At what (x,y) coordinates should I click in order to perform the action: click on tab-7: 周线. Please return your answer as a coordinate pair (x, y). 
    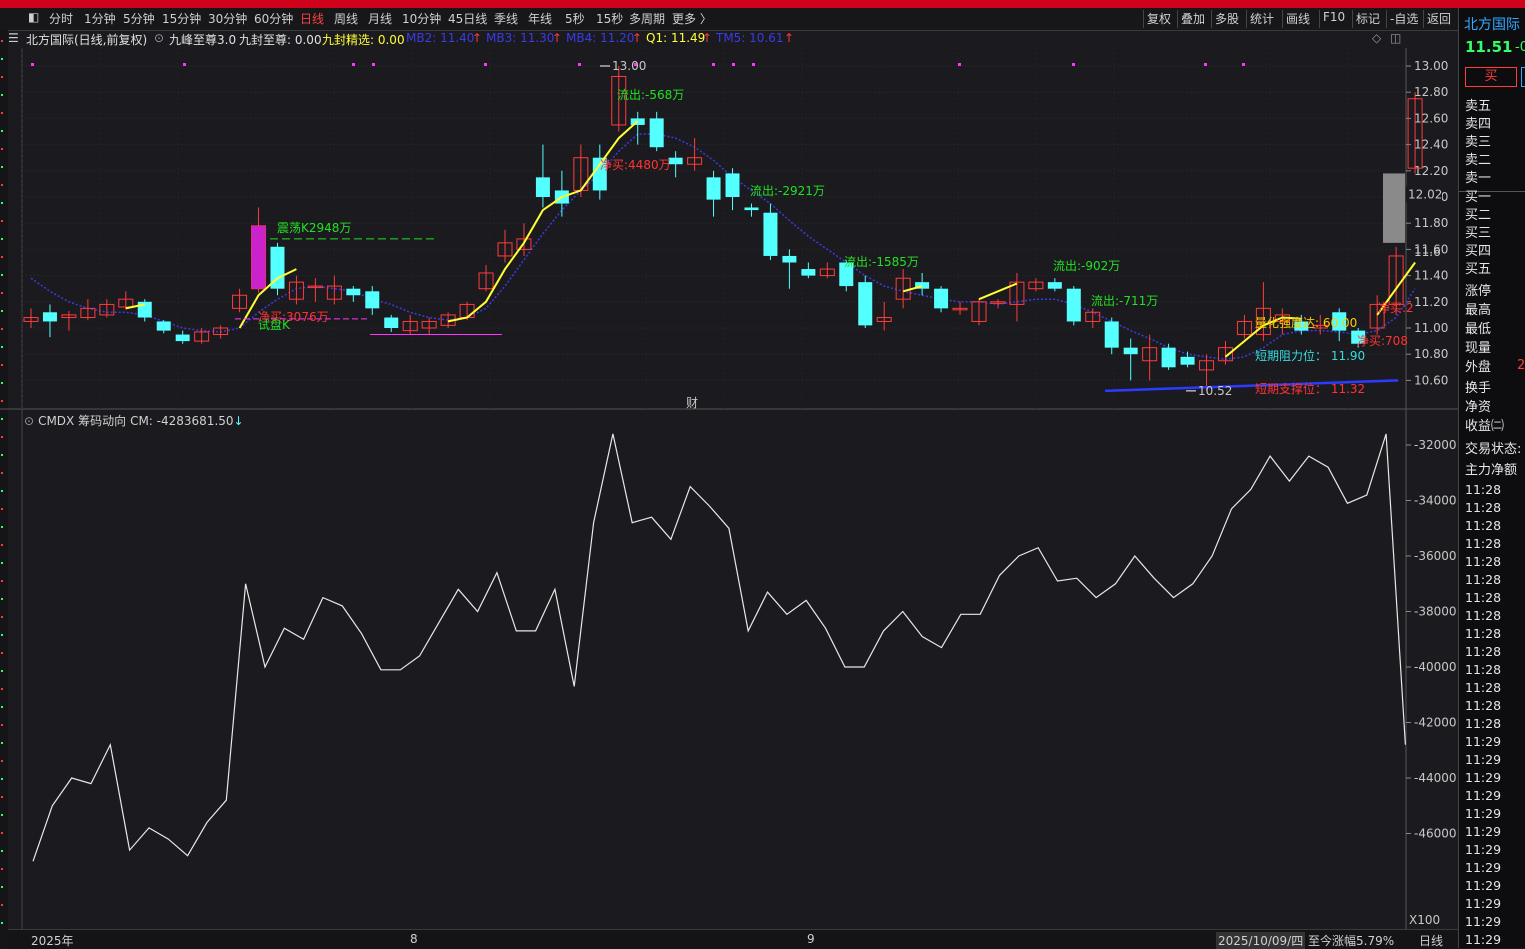
    Looking at the image, I should click on (346, 18).